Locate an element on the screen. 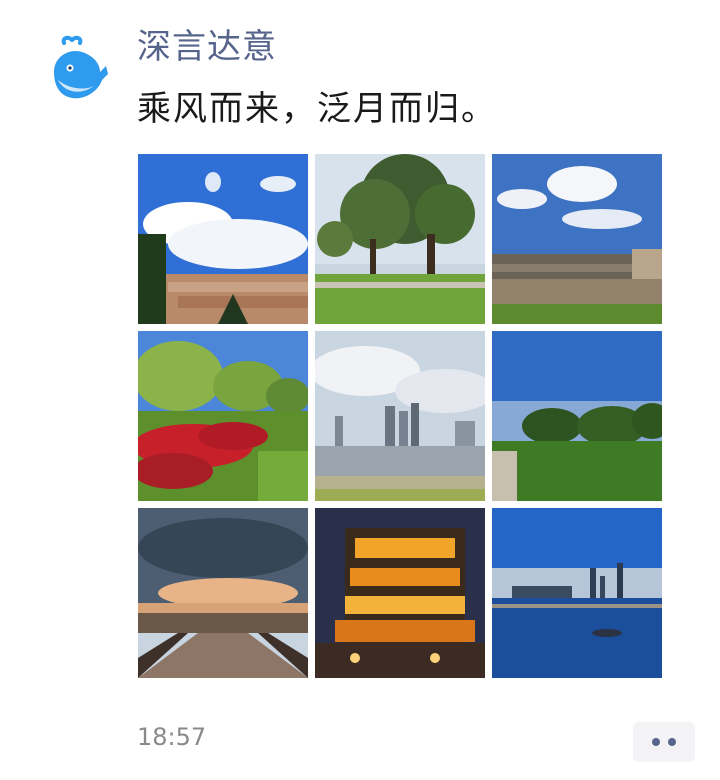 The height and width of the screenshot is (780, 720). post-text: 乘风而来，泛月而归。 is located at coordinates (317, 109).